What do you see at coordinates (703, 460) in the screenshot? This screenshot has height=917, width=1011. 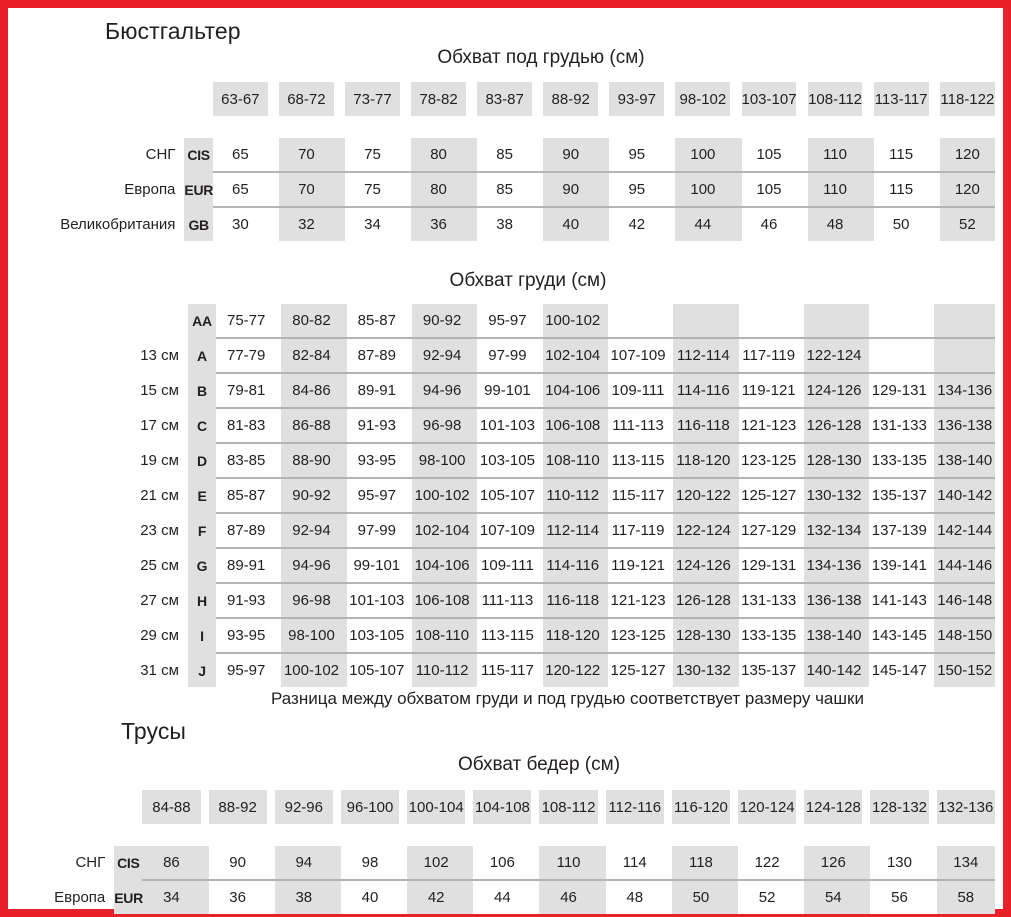 I see `table-cell: 118-120` at bounding box center [703, 460].